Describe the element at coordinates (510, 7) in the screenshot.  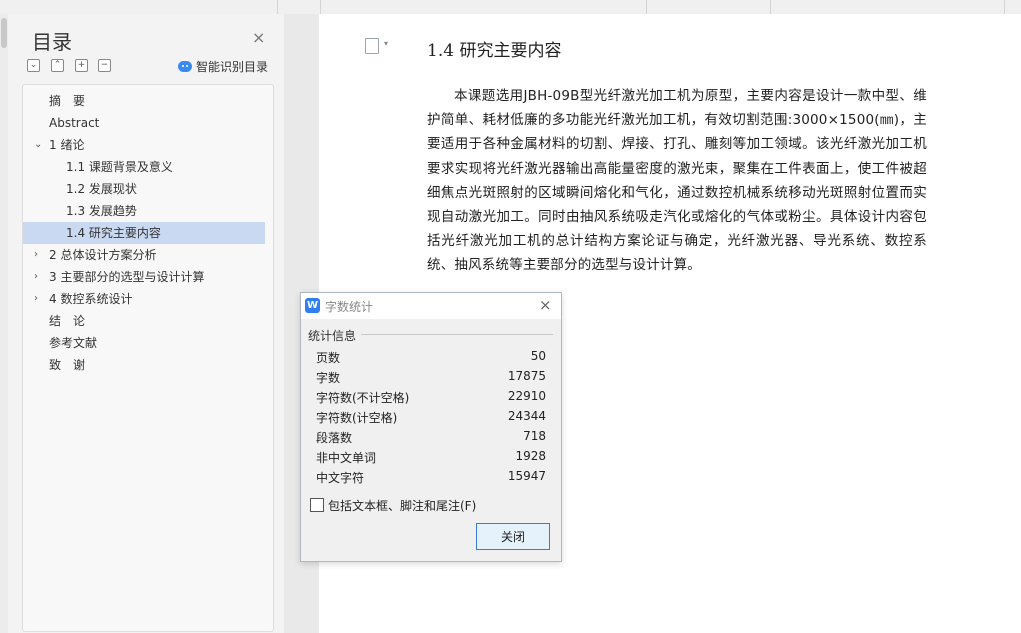
I see `top-ruler-strip` at that location.